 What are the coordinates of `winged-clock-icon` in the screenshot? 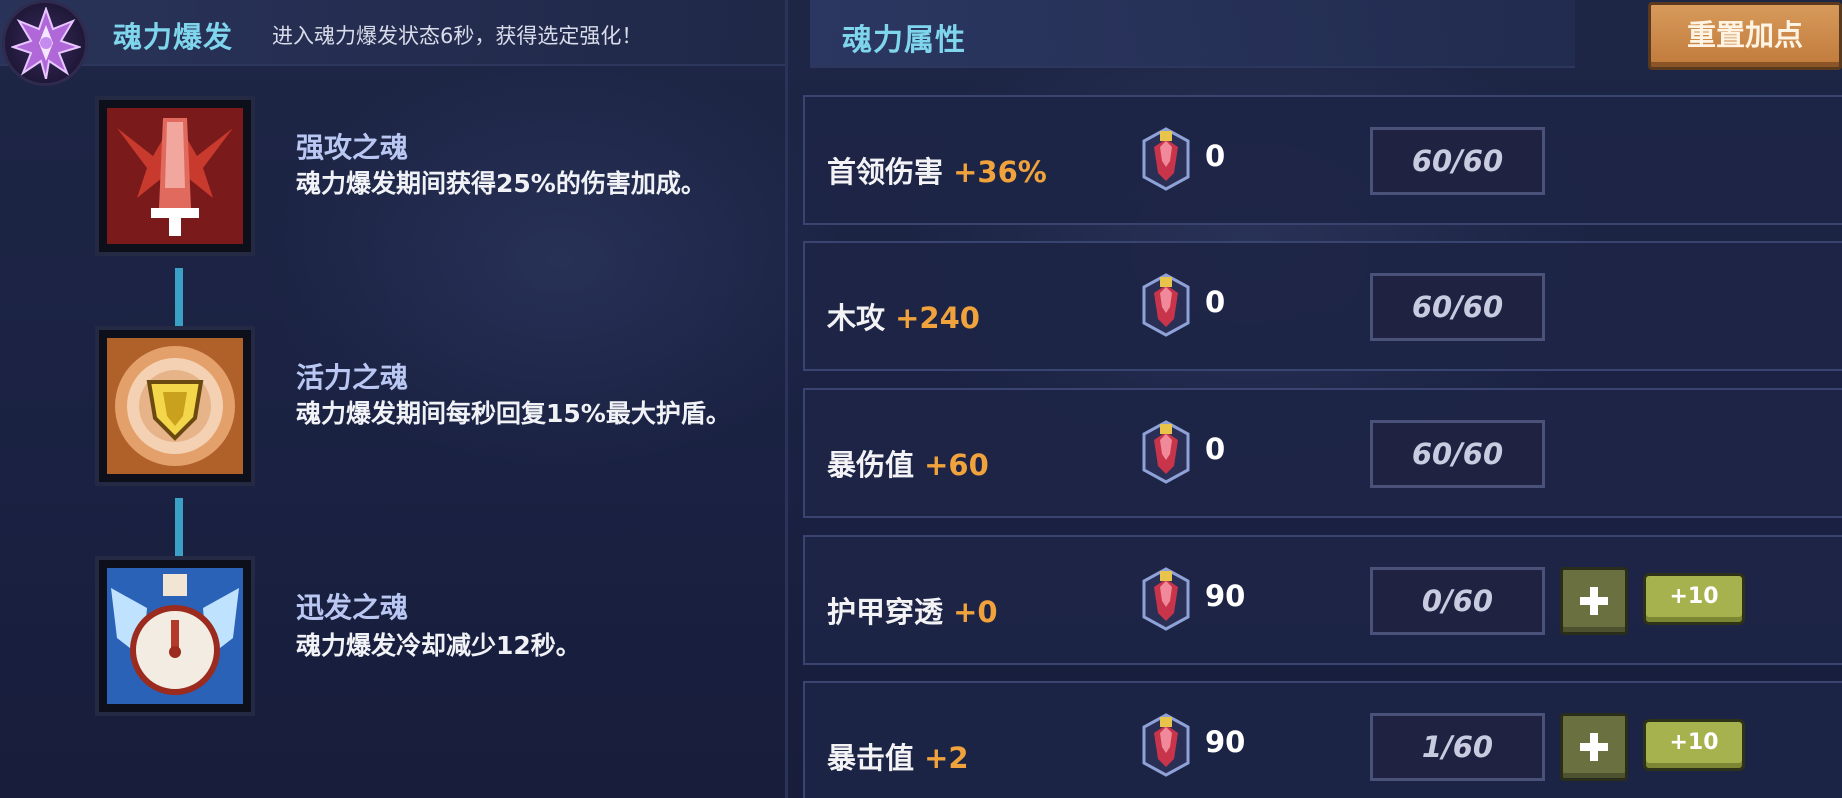 It's located at (175, 636).